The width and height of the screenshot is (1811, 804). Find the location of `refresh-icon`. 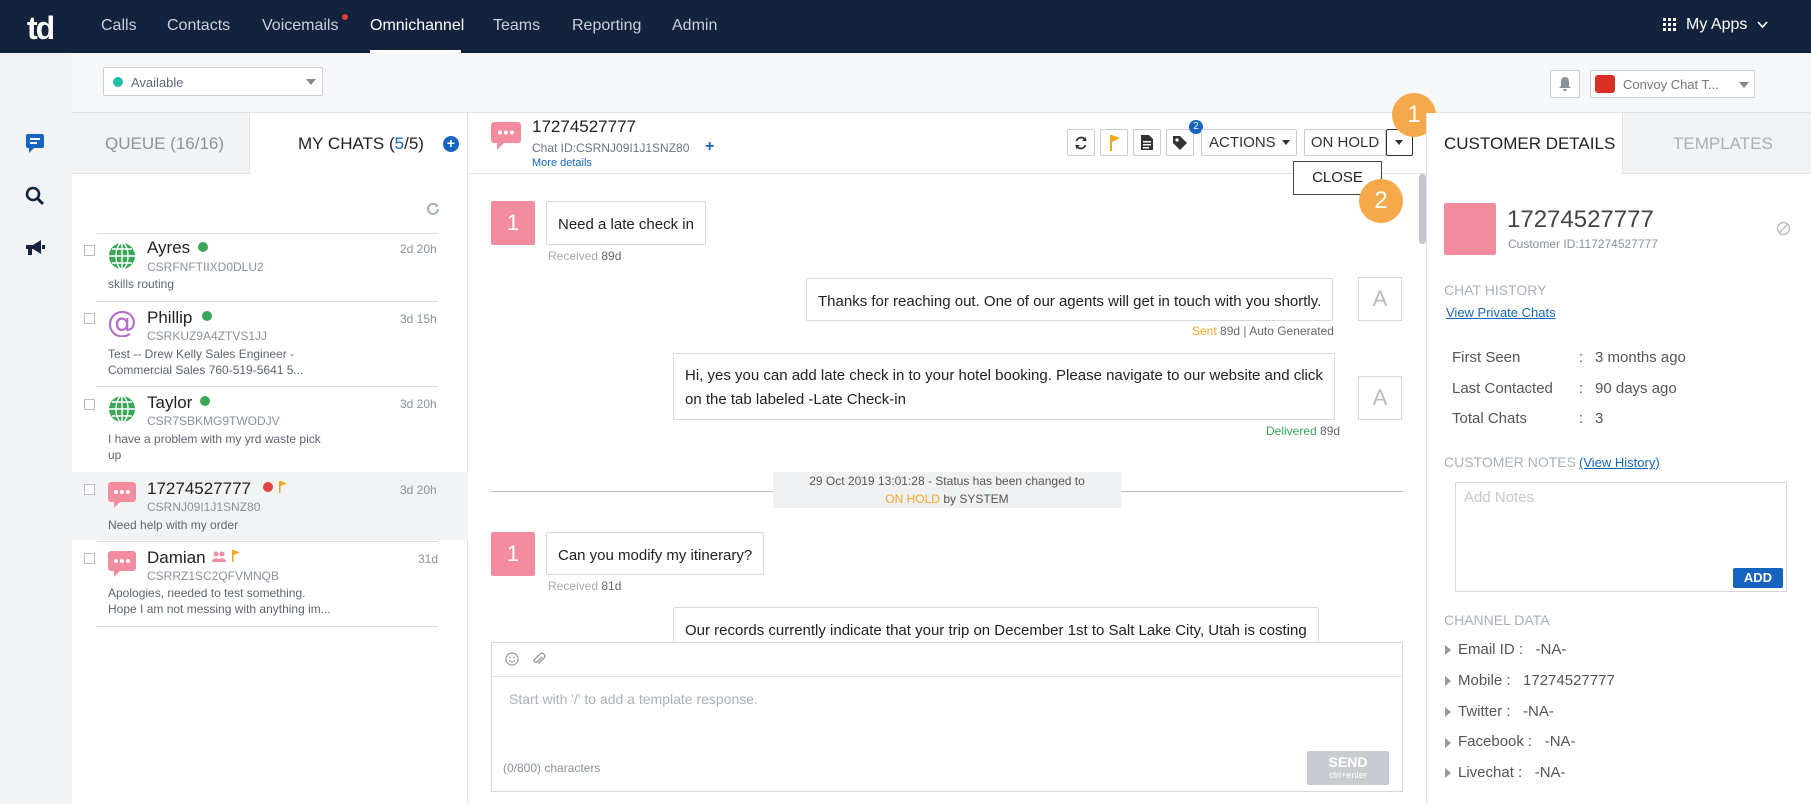

refresh-icon is located at coordinates (433, 209).